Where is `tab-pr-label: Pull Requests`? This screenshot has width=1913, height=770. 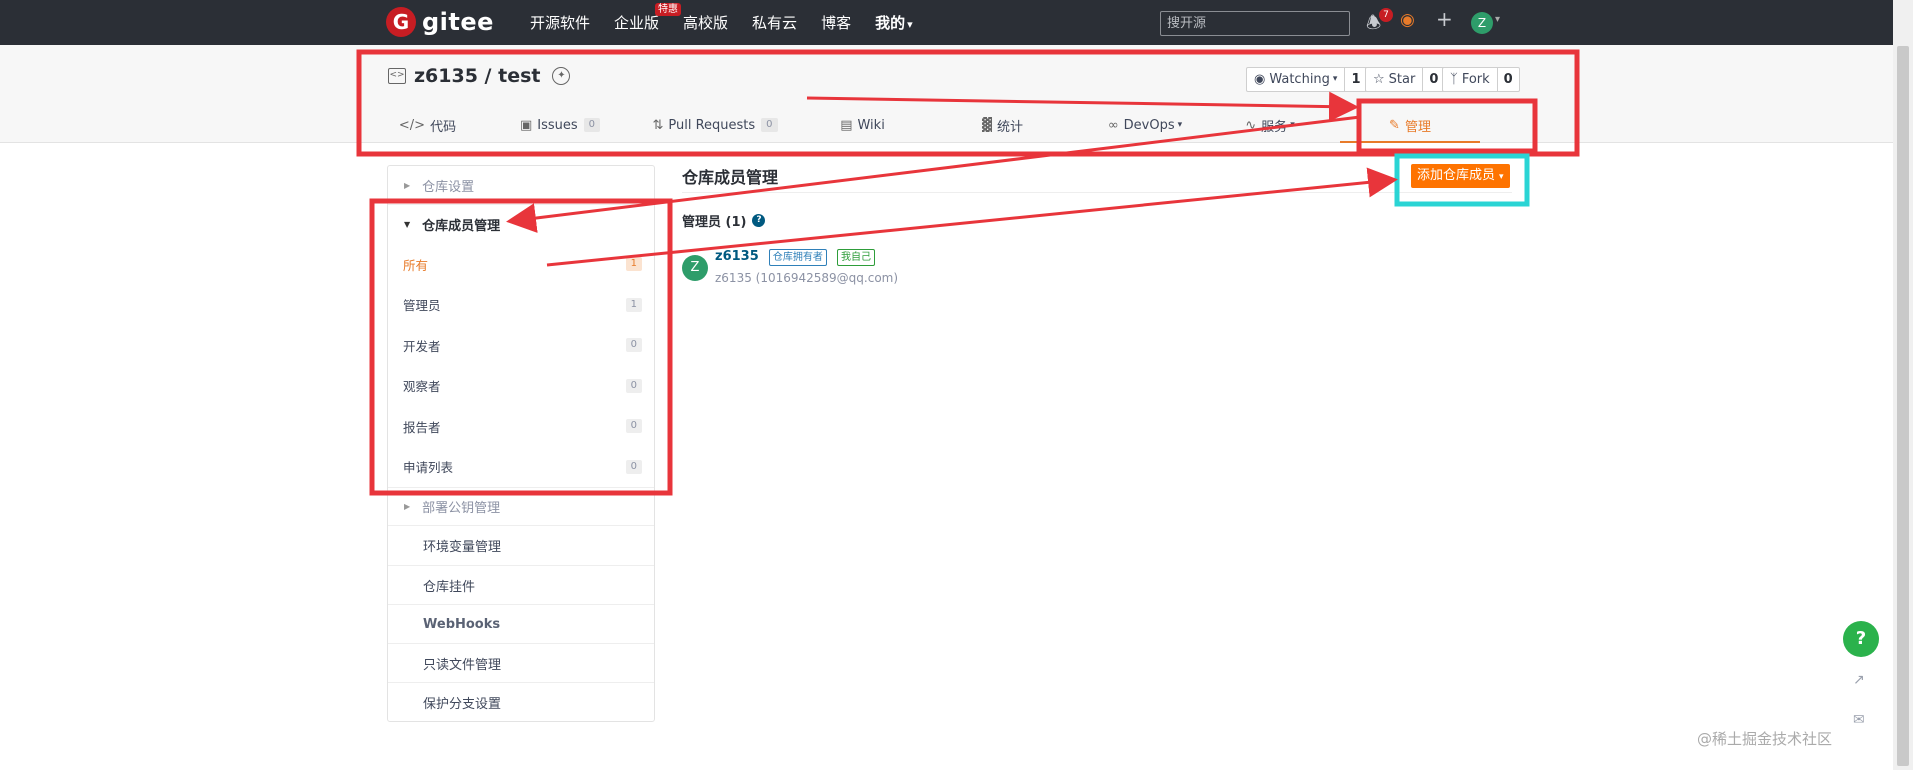 tab-pr-label: Pull Requests is located at coordinates (712, 125).